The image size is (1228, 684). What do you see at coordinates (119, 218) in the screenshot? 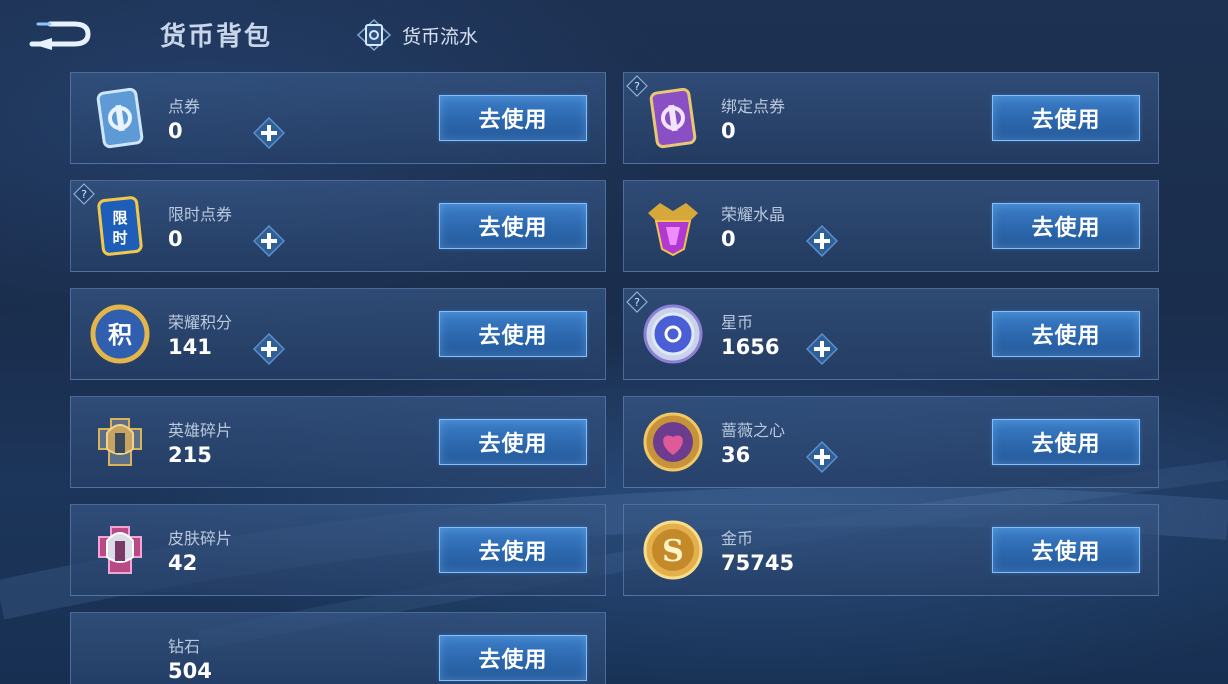
I see `svg-text: 限` at bounding box center [119, 218].